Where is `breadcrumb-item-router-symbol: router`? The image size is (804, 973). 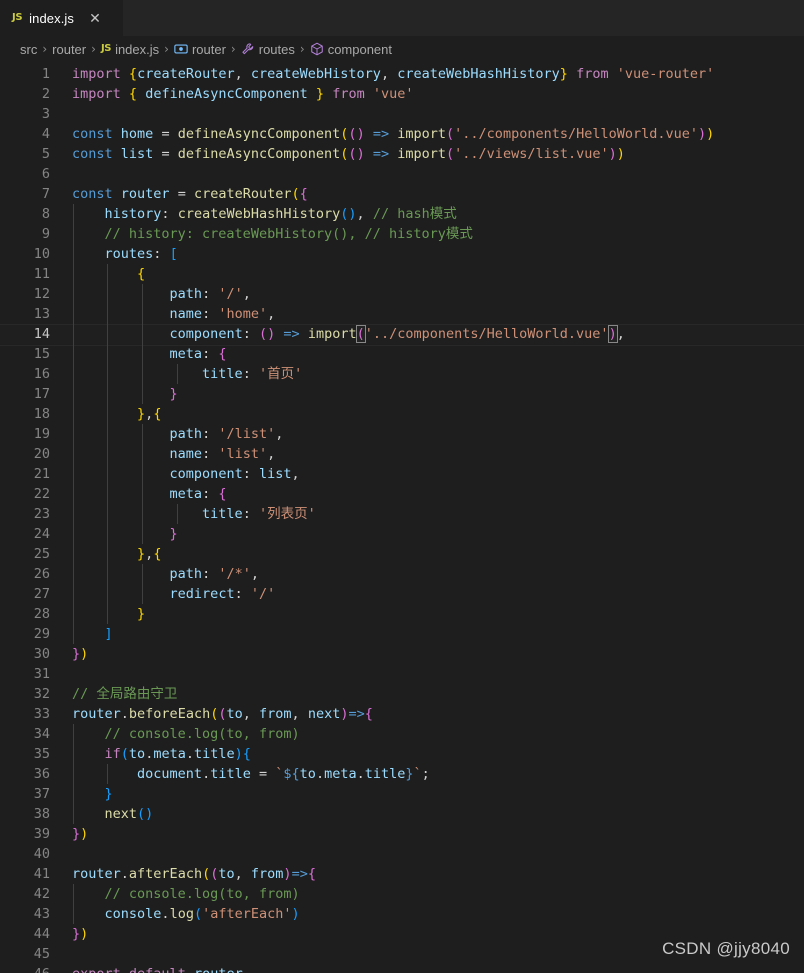
breadcrumb-item-router-symbol: router is located at coordinates (200, 49).